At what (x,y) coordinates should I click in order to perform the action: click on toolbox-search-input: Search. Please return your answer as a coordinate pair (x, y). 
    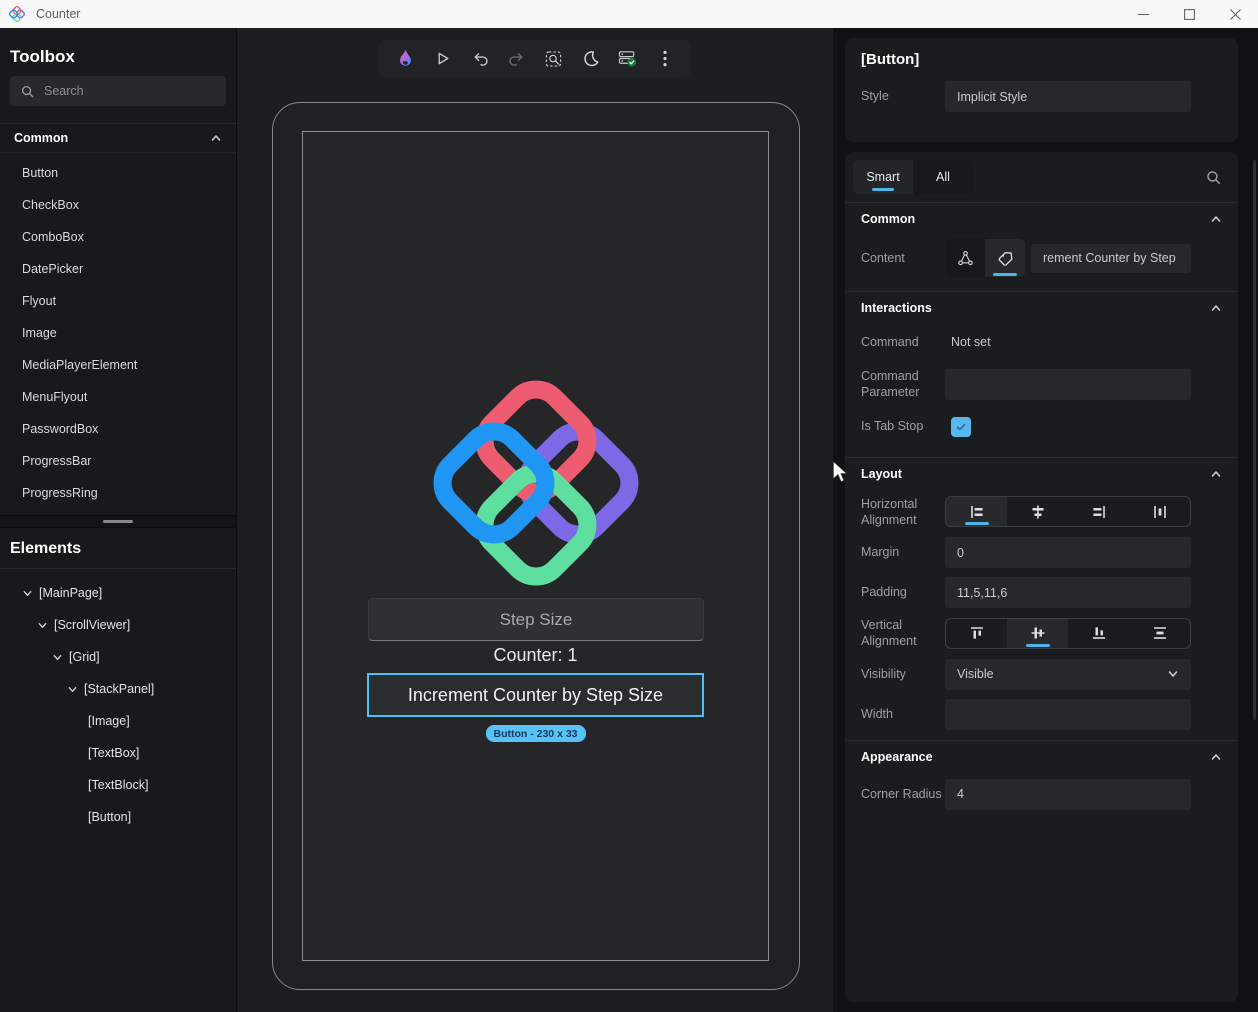
    Looking at the image, I should click on (118, 91).